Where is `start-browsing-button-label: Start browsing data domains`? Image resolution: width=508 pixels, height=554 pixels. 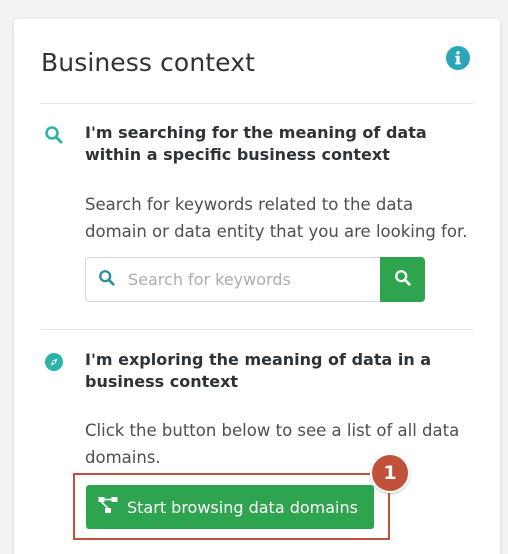 start-browsing-button-label: Start browsing data domains is located at coordinates (242, 507).